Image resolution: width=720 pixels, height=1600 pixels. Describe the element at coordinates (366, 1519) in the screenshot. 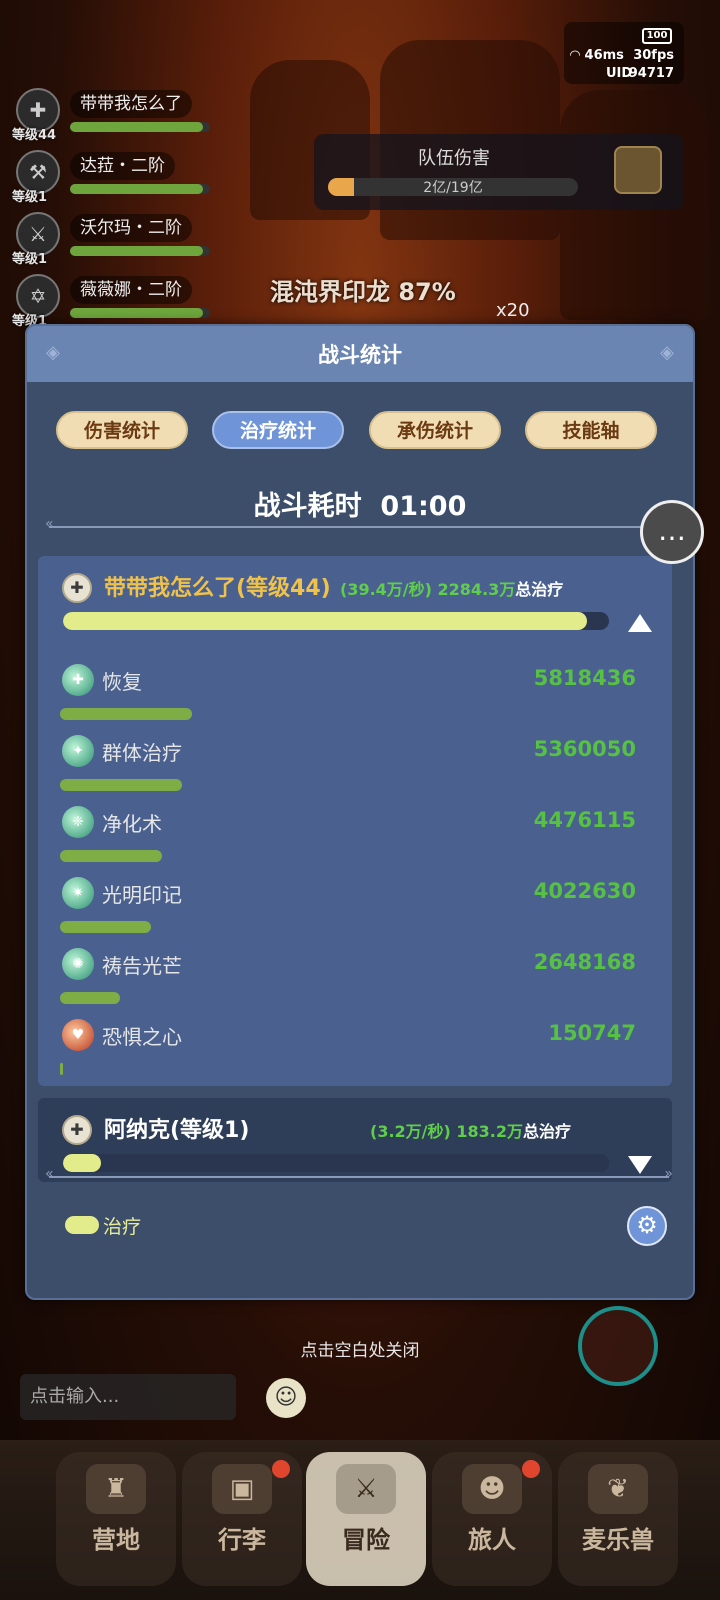

I see `nav-adventure: ⚔ 冒险` at that location.